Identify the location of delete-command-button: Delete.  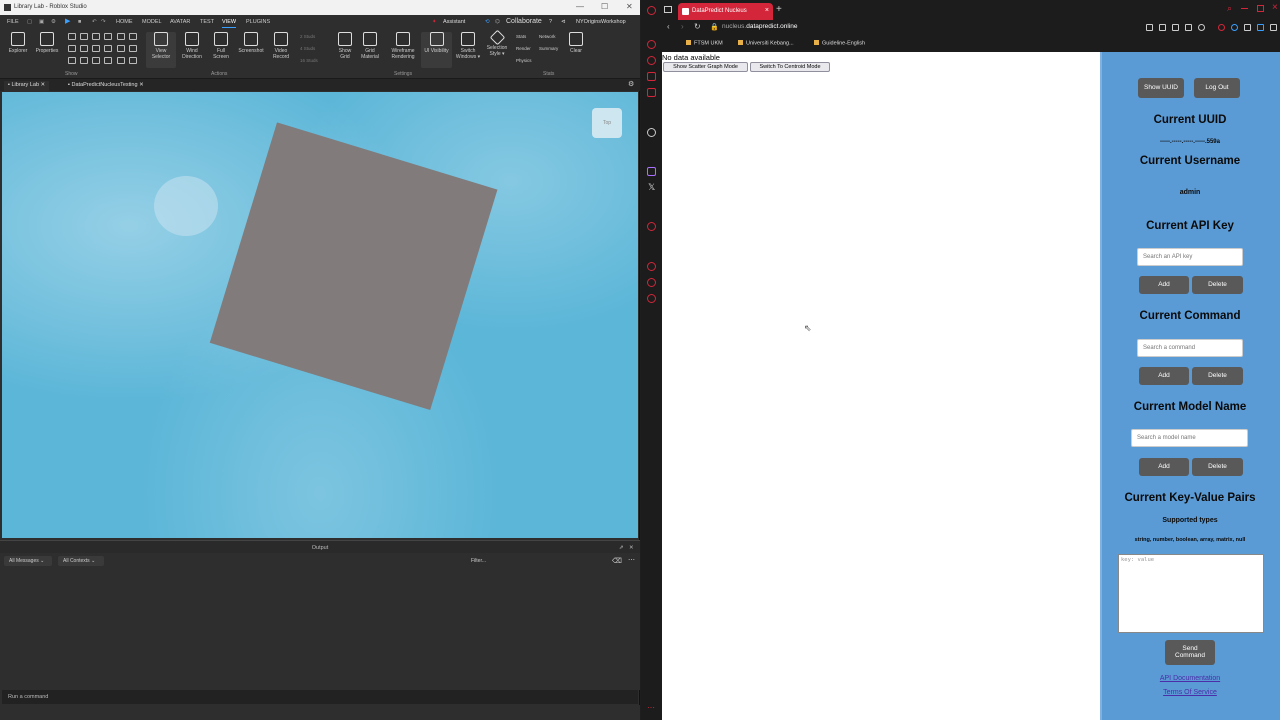
(1217, 376).